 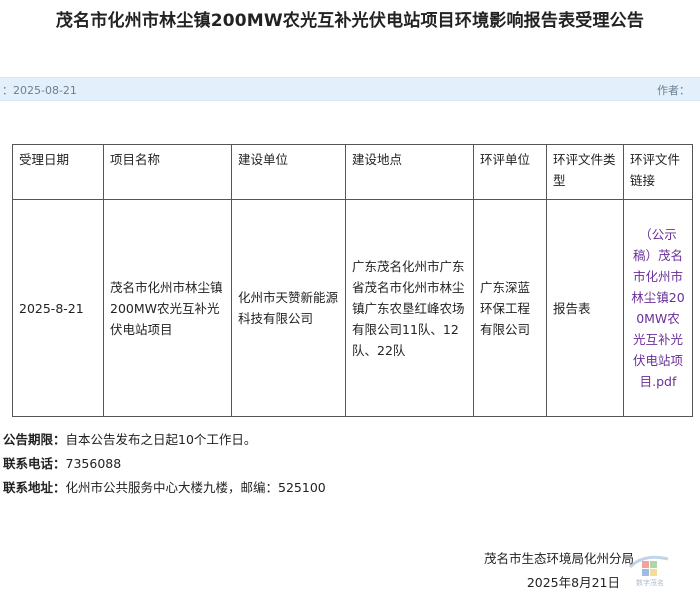 What do you see at coordinates (93, 463) in the screenshot?
I see `contact-phone-value: 7356088` at bounding box center [93, 463].